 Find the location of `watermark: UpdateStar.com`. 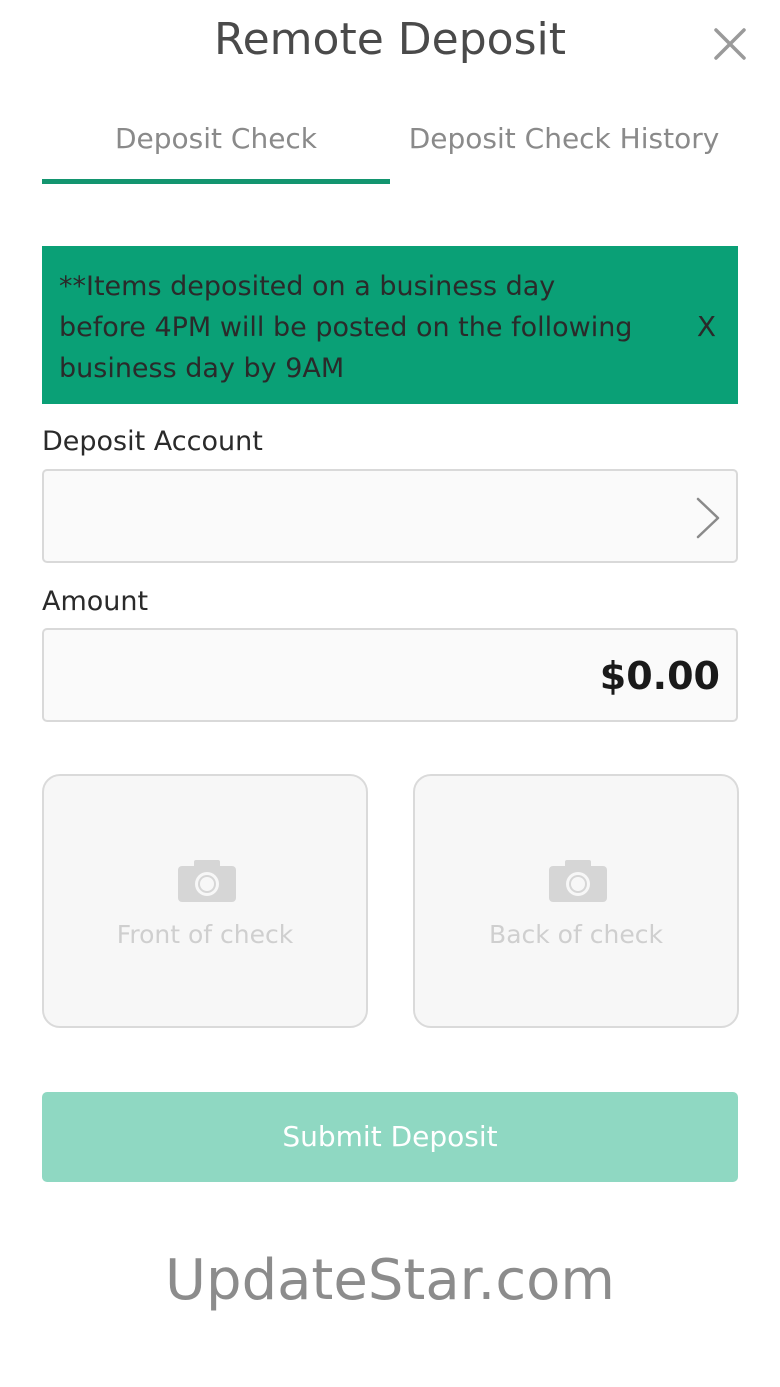

watermark: UpdateStar.com is located at coordinates (390, 1280).